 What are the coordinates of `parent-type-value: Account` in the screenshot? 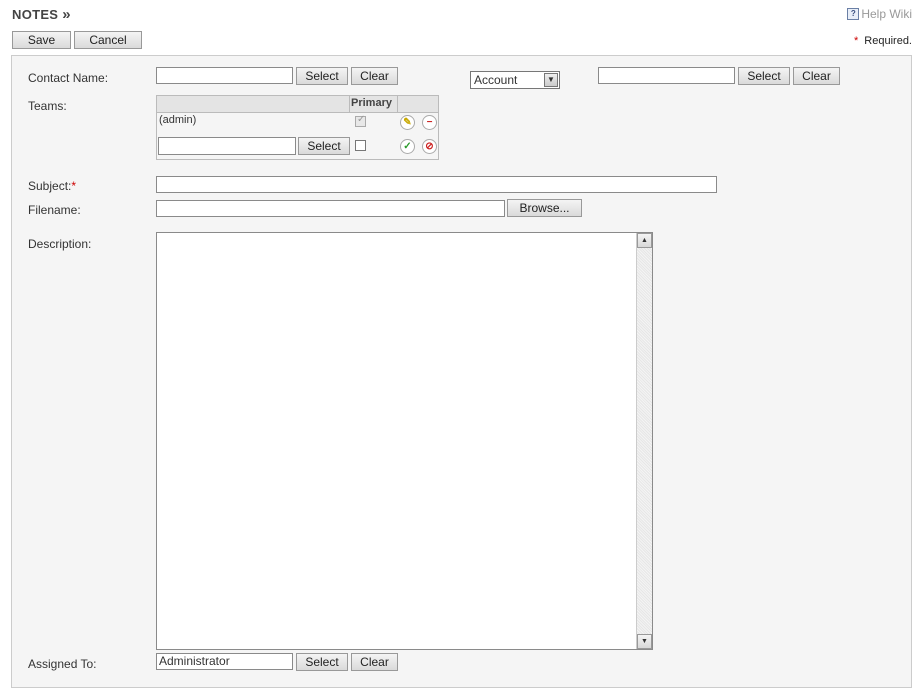 It's located at (496, 80).